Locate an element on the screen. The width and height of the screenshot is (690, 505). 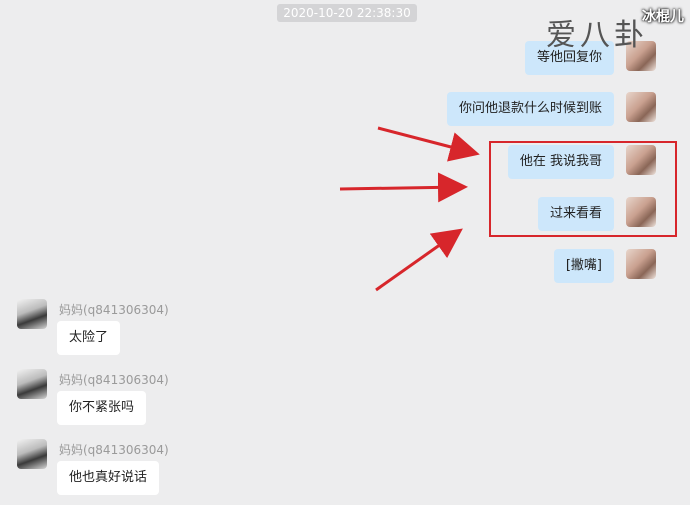
annotation-arrows is located at coordinates (409, 209).